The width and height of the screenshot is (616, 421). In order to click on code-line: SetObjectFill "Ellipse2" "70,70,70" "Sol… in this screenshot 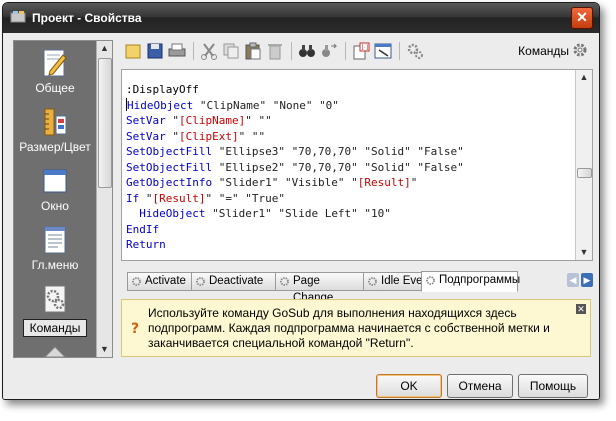, I will do `click(349, 168)`.